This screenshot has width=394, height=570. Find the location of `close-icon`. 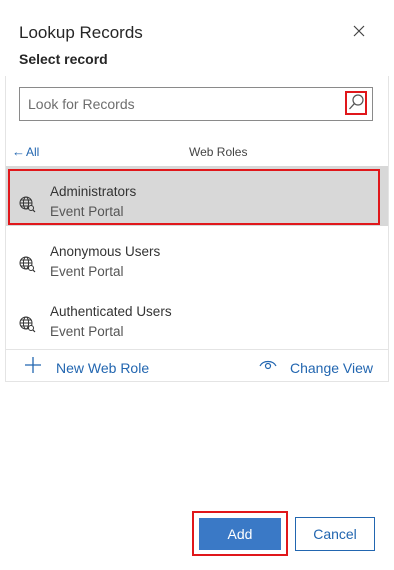

close-icon is located at coordinates (359, 31).